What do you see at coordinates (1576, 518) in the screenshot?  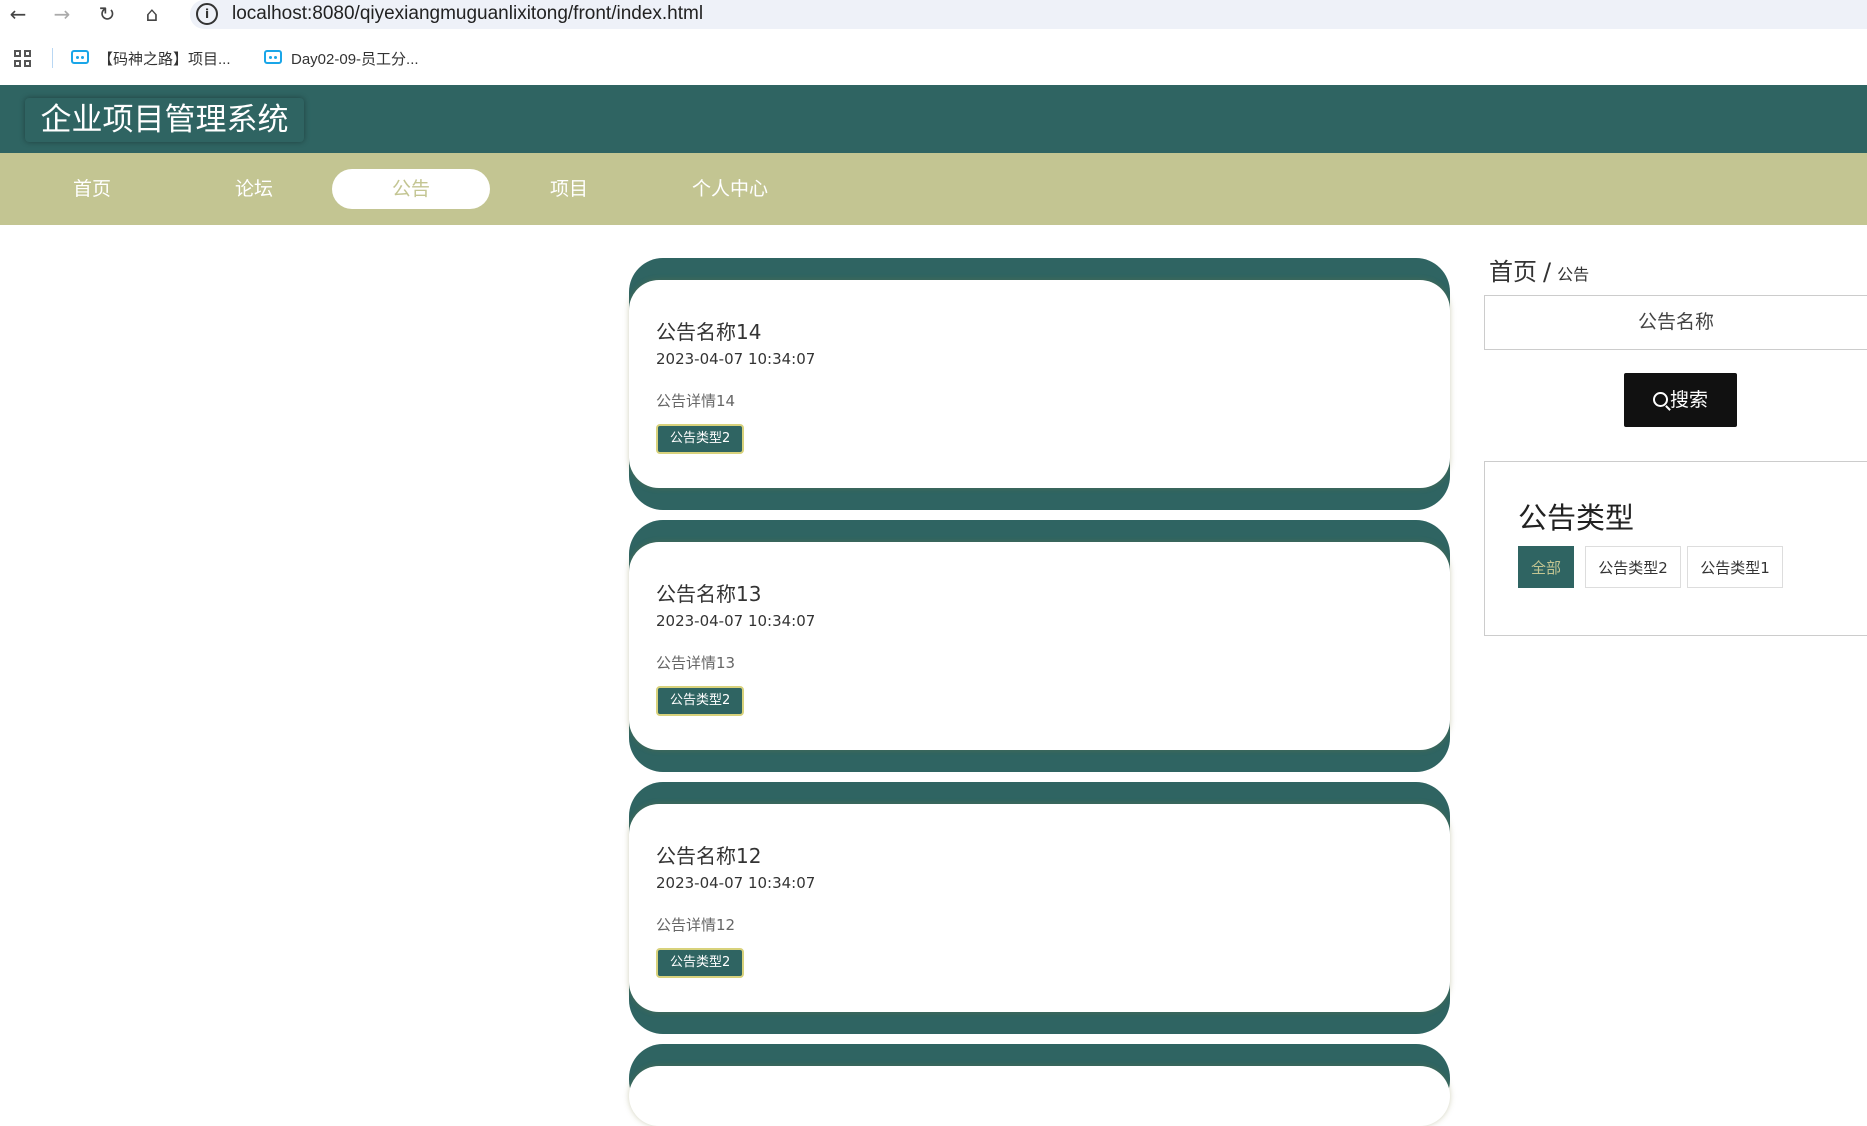 I see `type-filter-title: 公告类型` at bounding box center [1576, 518].